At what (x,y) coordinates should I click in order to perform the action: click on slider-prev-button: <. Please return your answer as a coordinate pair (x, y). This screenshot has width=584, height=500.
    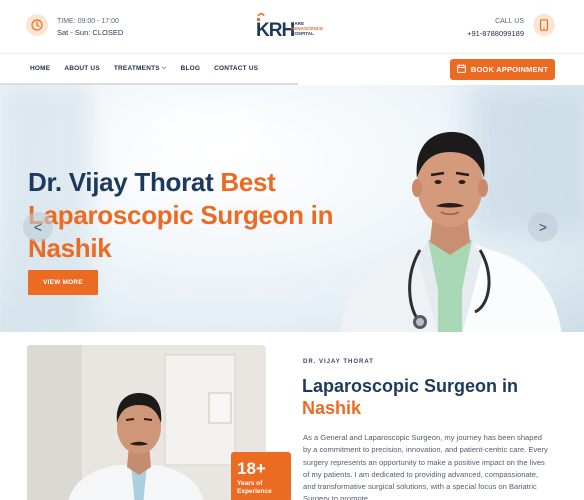
    Looking at the image, I should click on (38, 227).